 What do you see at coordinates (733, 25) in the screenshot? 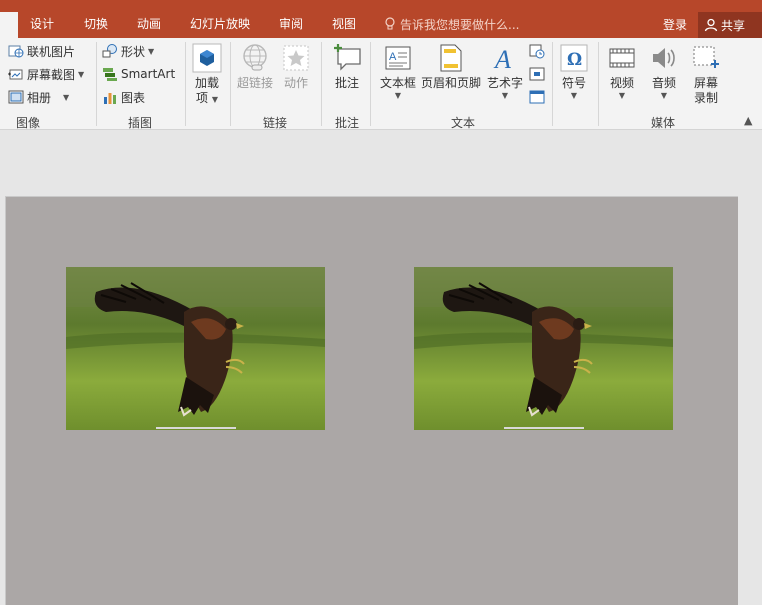
I see `share-label: 共享` at bounding box center [733, 25].